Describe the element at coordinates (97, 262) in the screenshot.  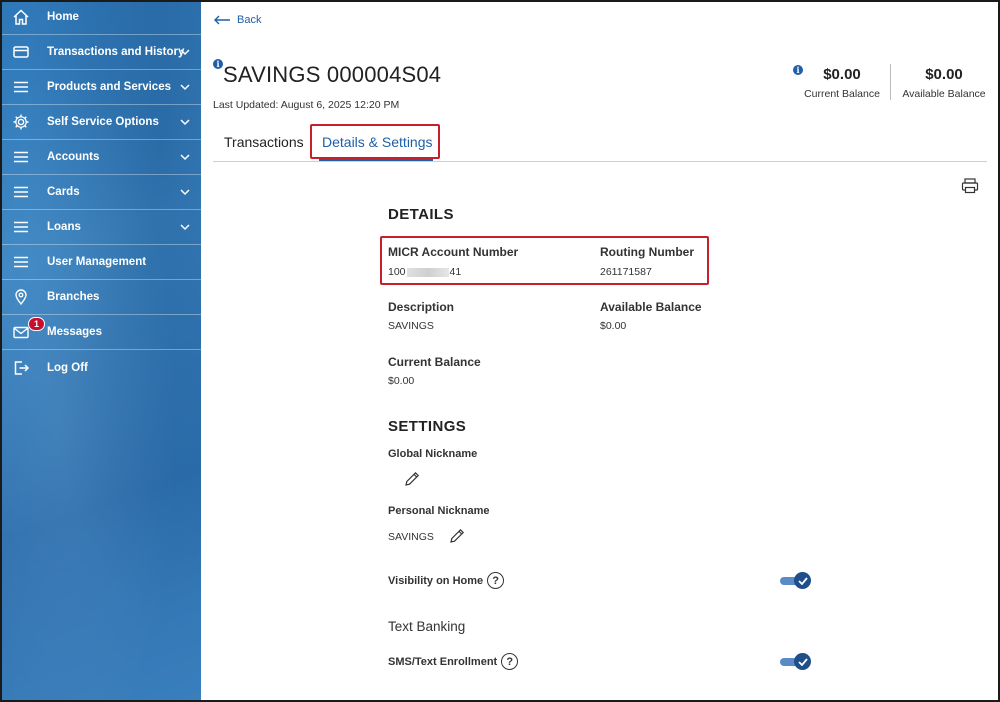
I see `sidebar-item-label: User Management` at that location.